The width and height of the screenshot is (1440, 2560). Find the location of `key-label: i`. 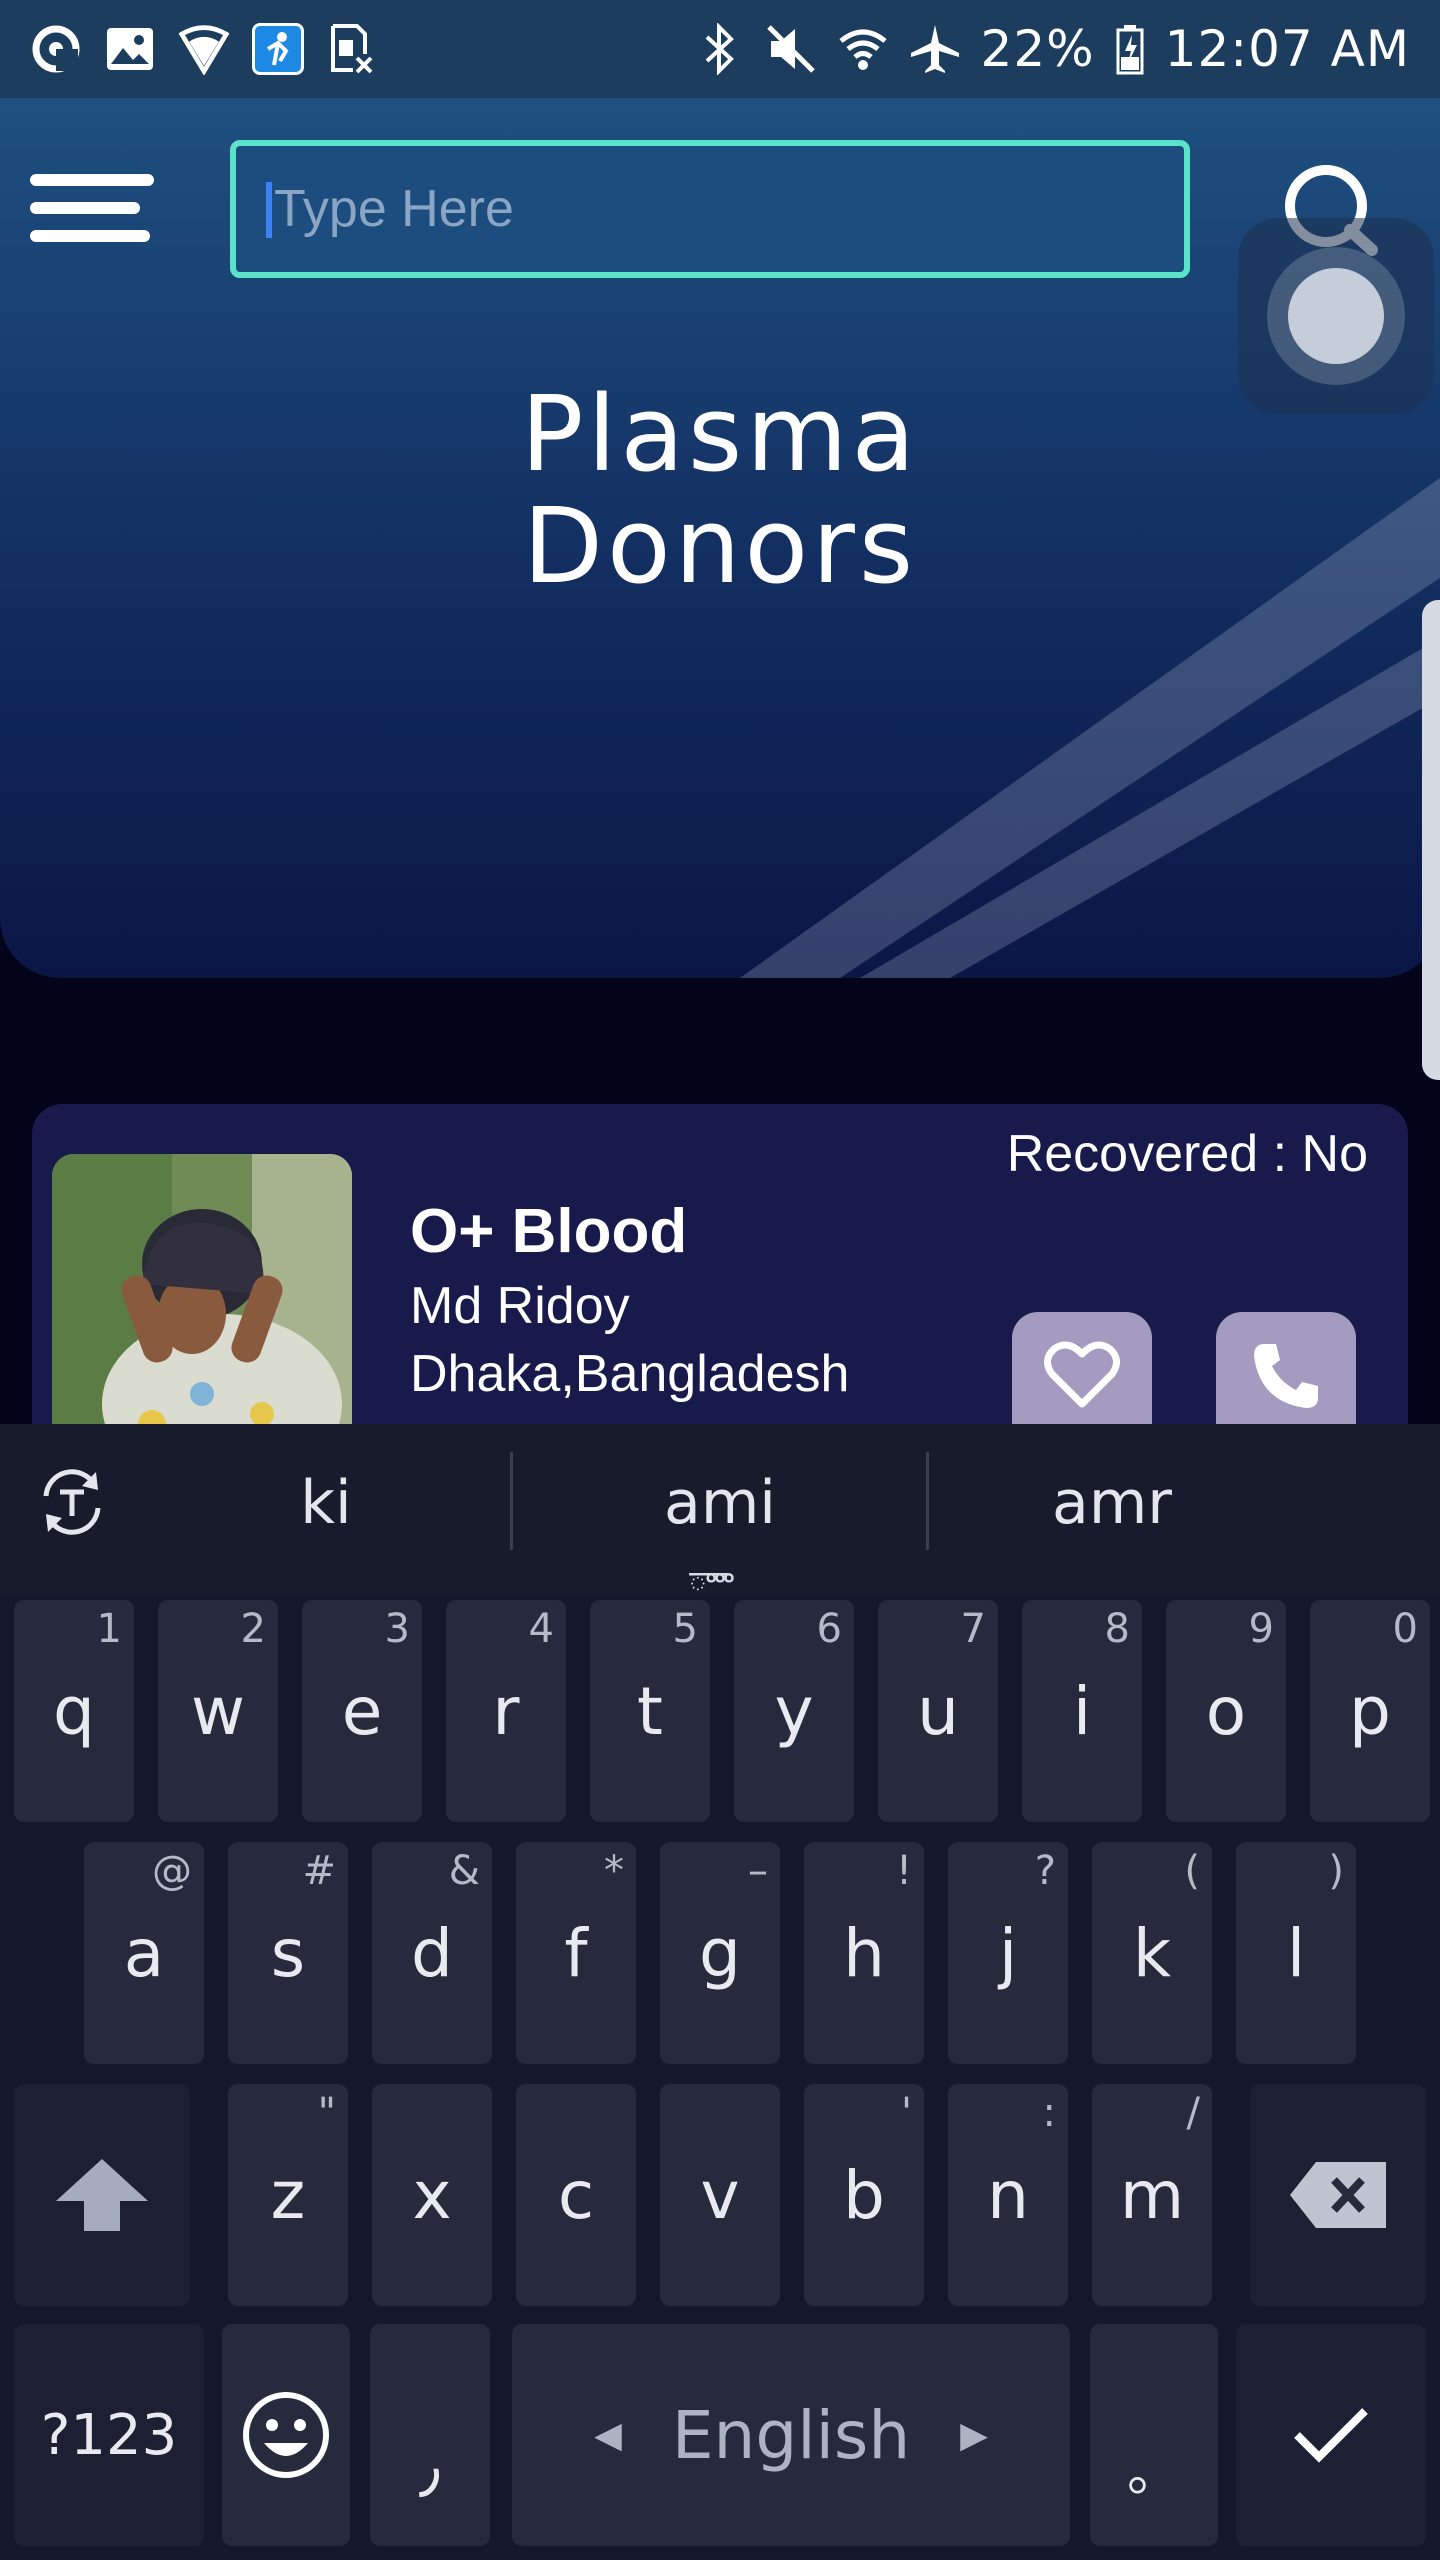

key-label: i is located at coordinates (1082, 1711).